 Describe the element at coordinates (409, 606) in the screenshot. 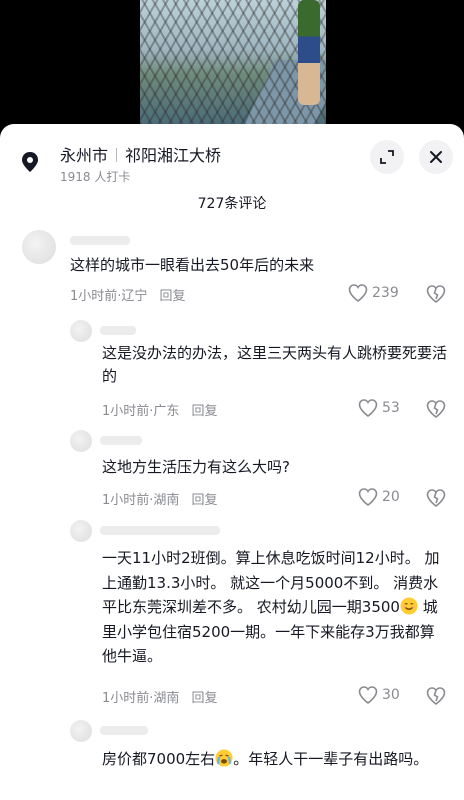

I see `smiling-face-icon` at that location.